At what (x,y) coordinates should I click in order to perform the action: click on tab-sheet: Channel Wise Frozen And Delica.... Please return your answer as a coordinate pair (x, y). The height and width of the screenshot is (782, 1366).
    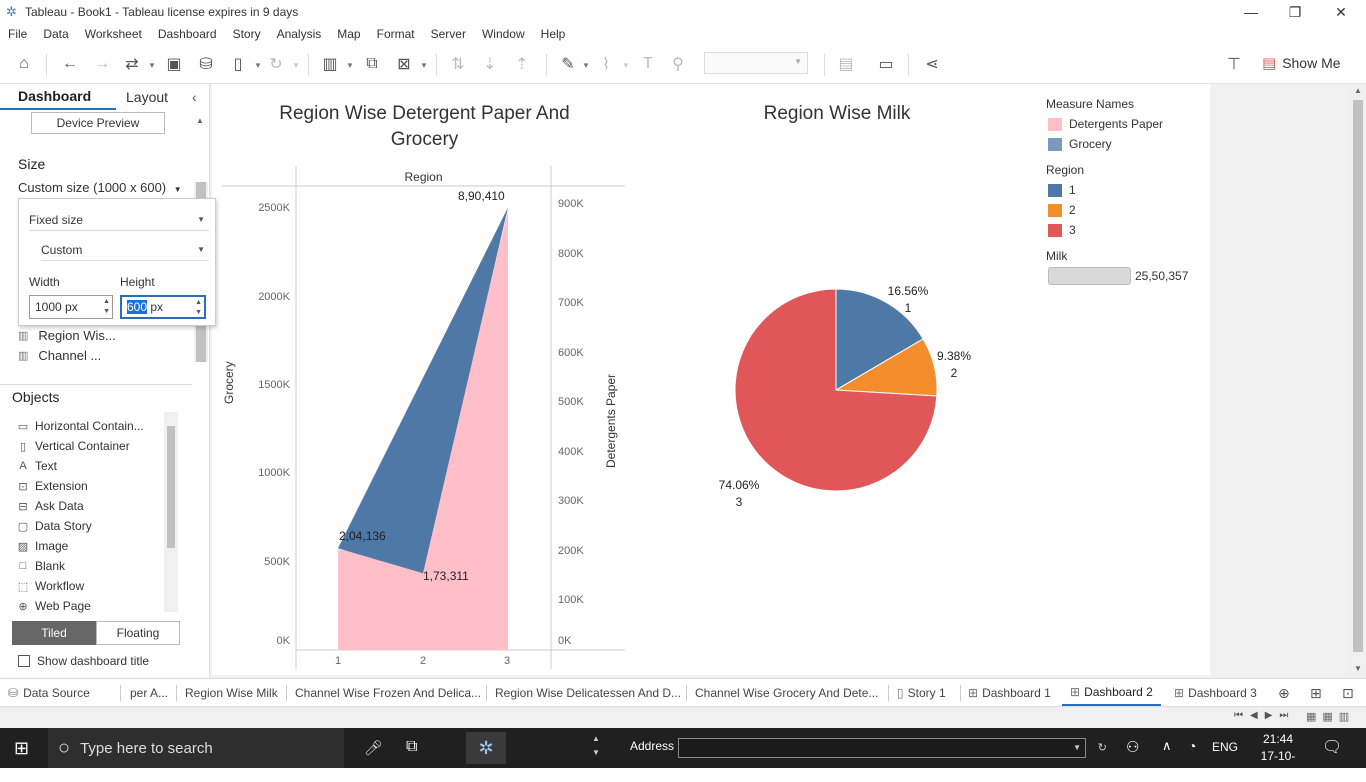
    Looking at the image, I should click on (388, 693).